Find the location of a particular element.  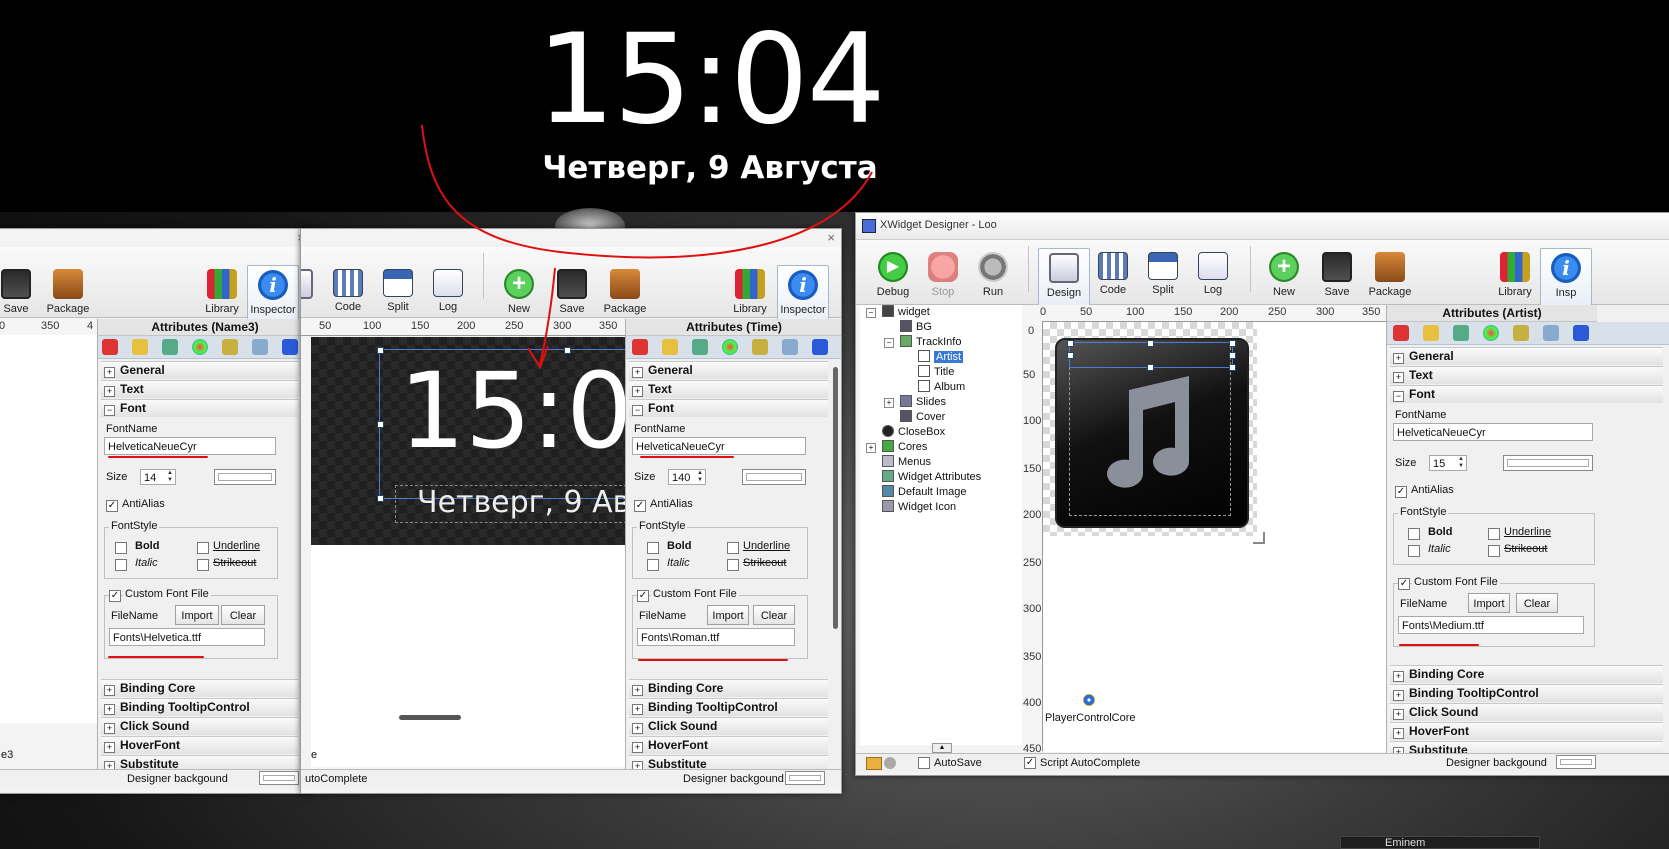

title-bar: XWidget Designer - Loo is located at coordinates (1262, 226).